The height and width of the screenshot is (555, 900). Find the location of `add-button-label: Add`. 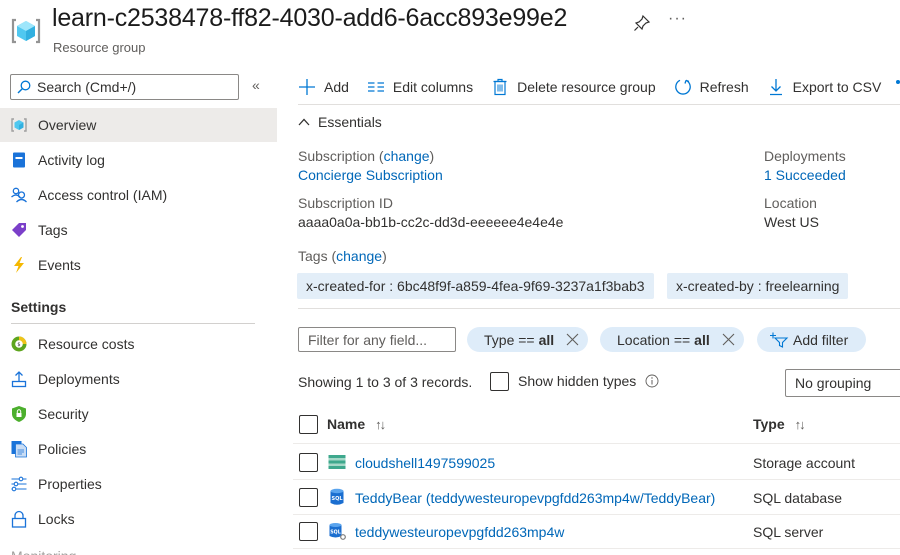

add-button-label: Add is located at coordinates (336, 87).